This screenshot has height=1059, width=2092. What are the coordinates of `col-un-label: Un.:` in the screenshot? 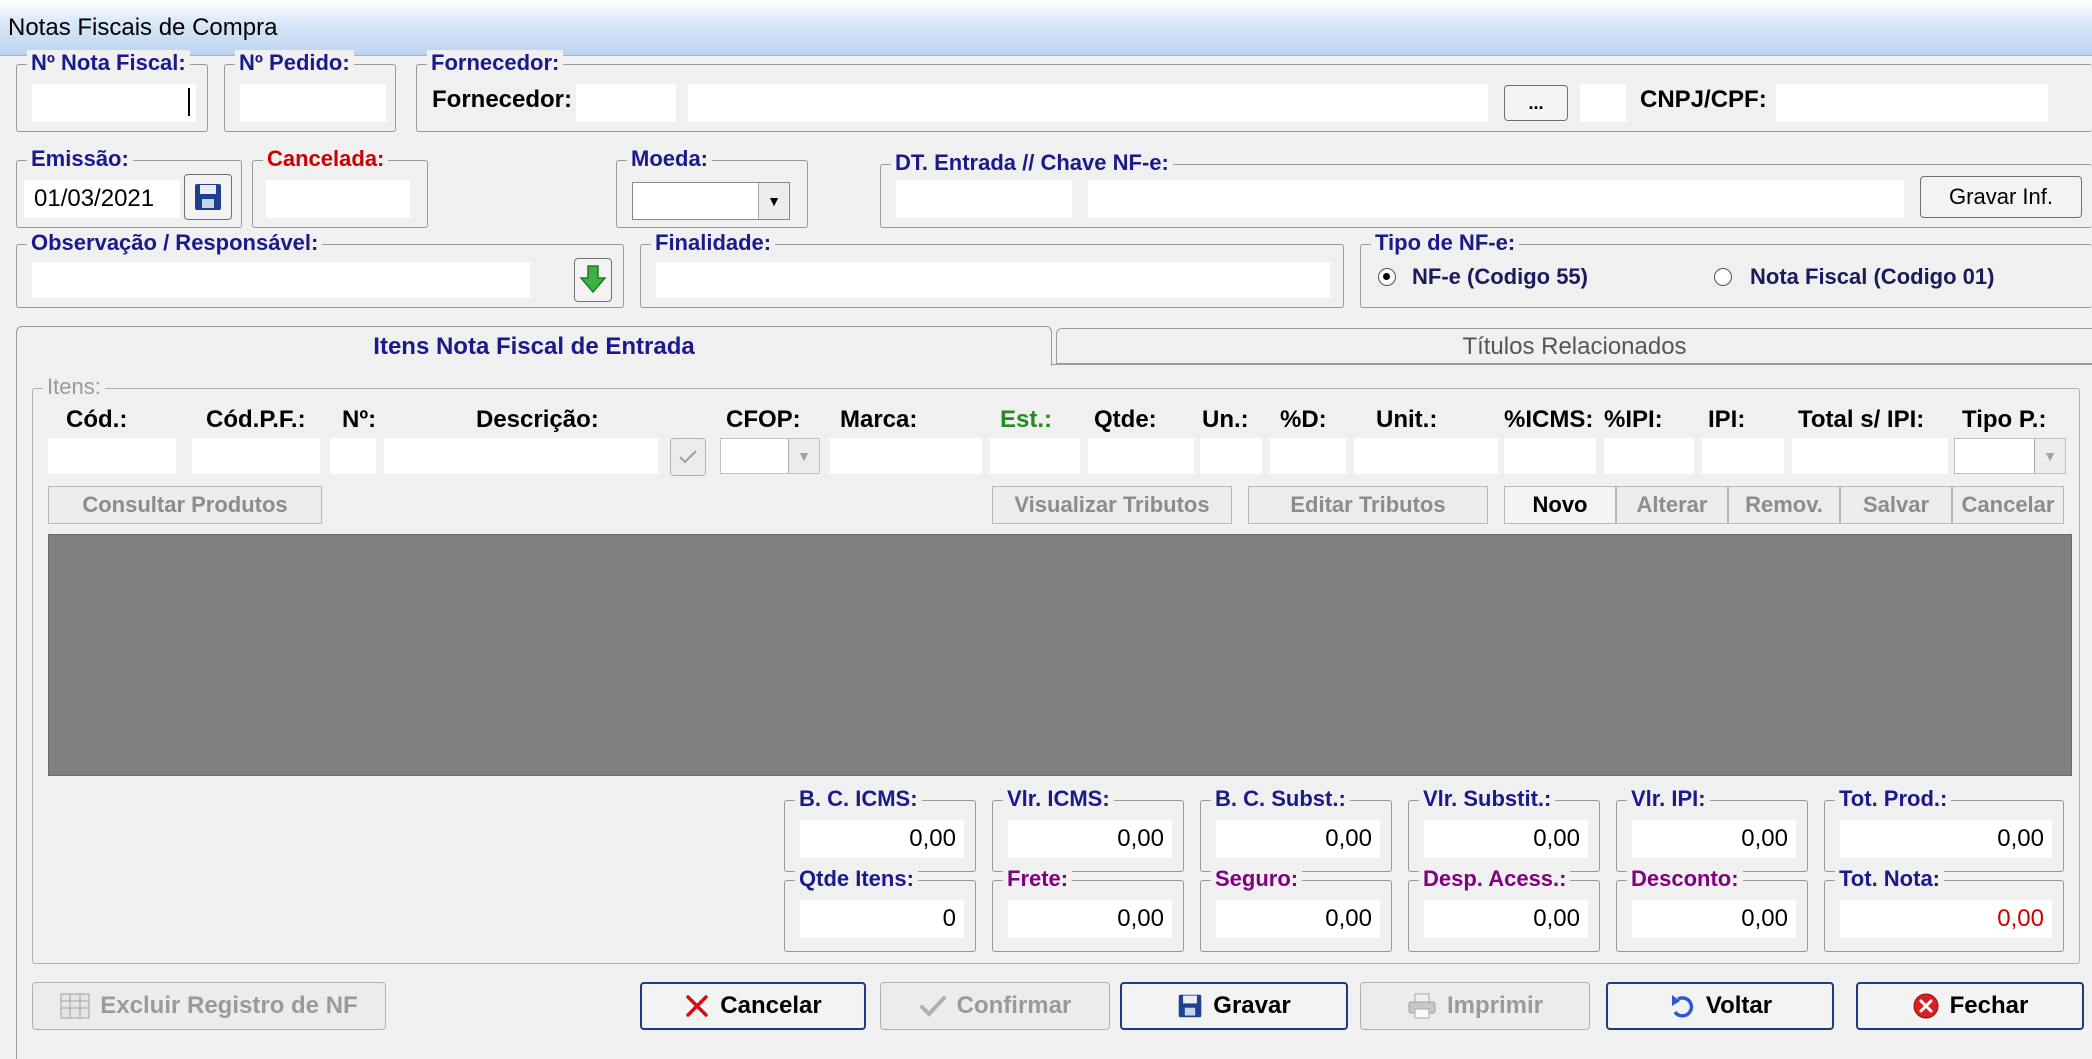 It's located at (1225, 419).